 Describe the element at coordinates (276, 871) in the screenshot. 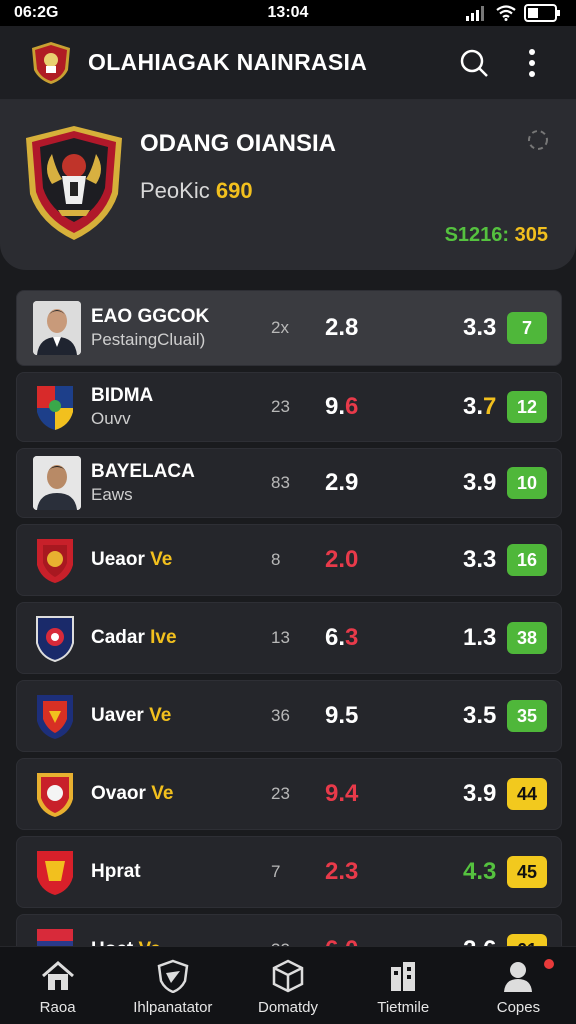

I see `row-count: 7` at that location.